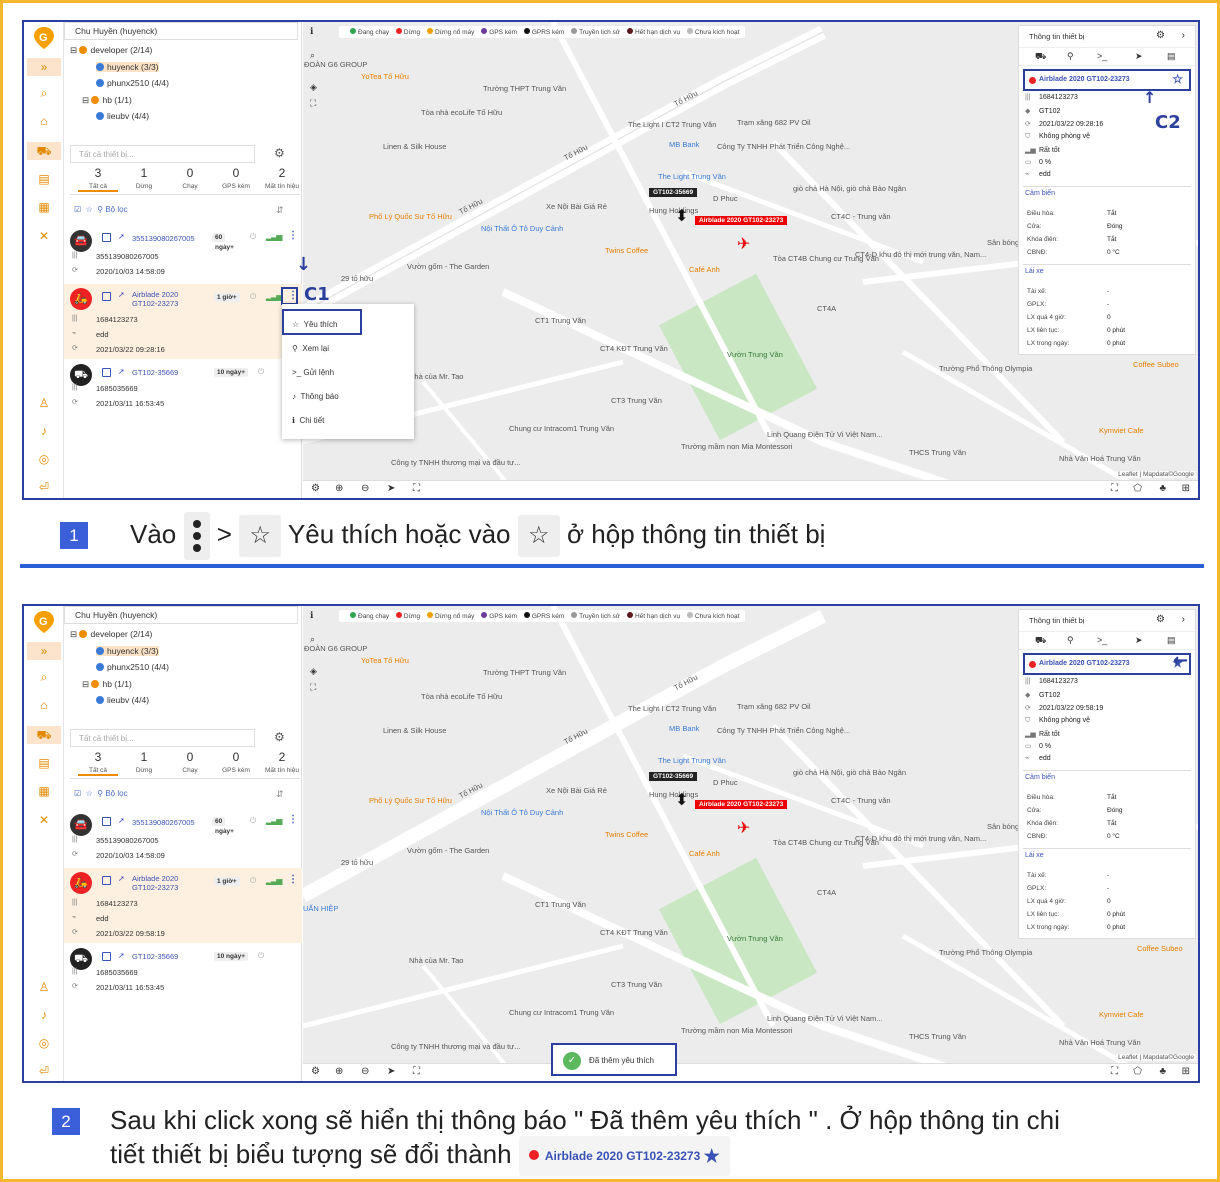 This screenshot has height=1182, width=1220. I want to click on menu-item-review: ⚲ Xem lại, so click(310, 348).